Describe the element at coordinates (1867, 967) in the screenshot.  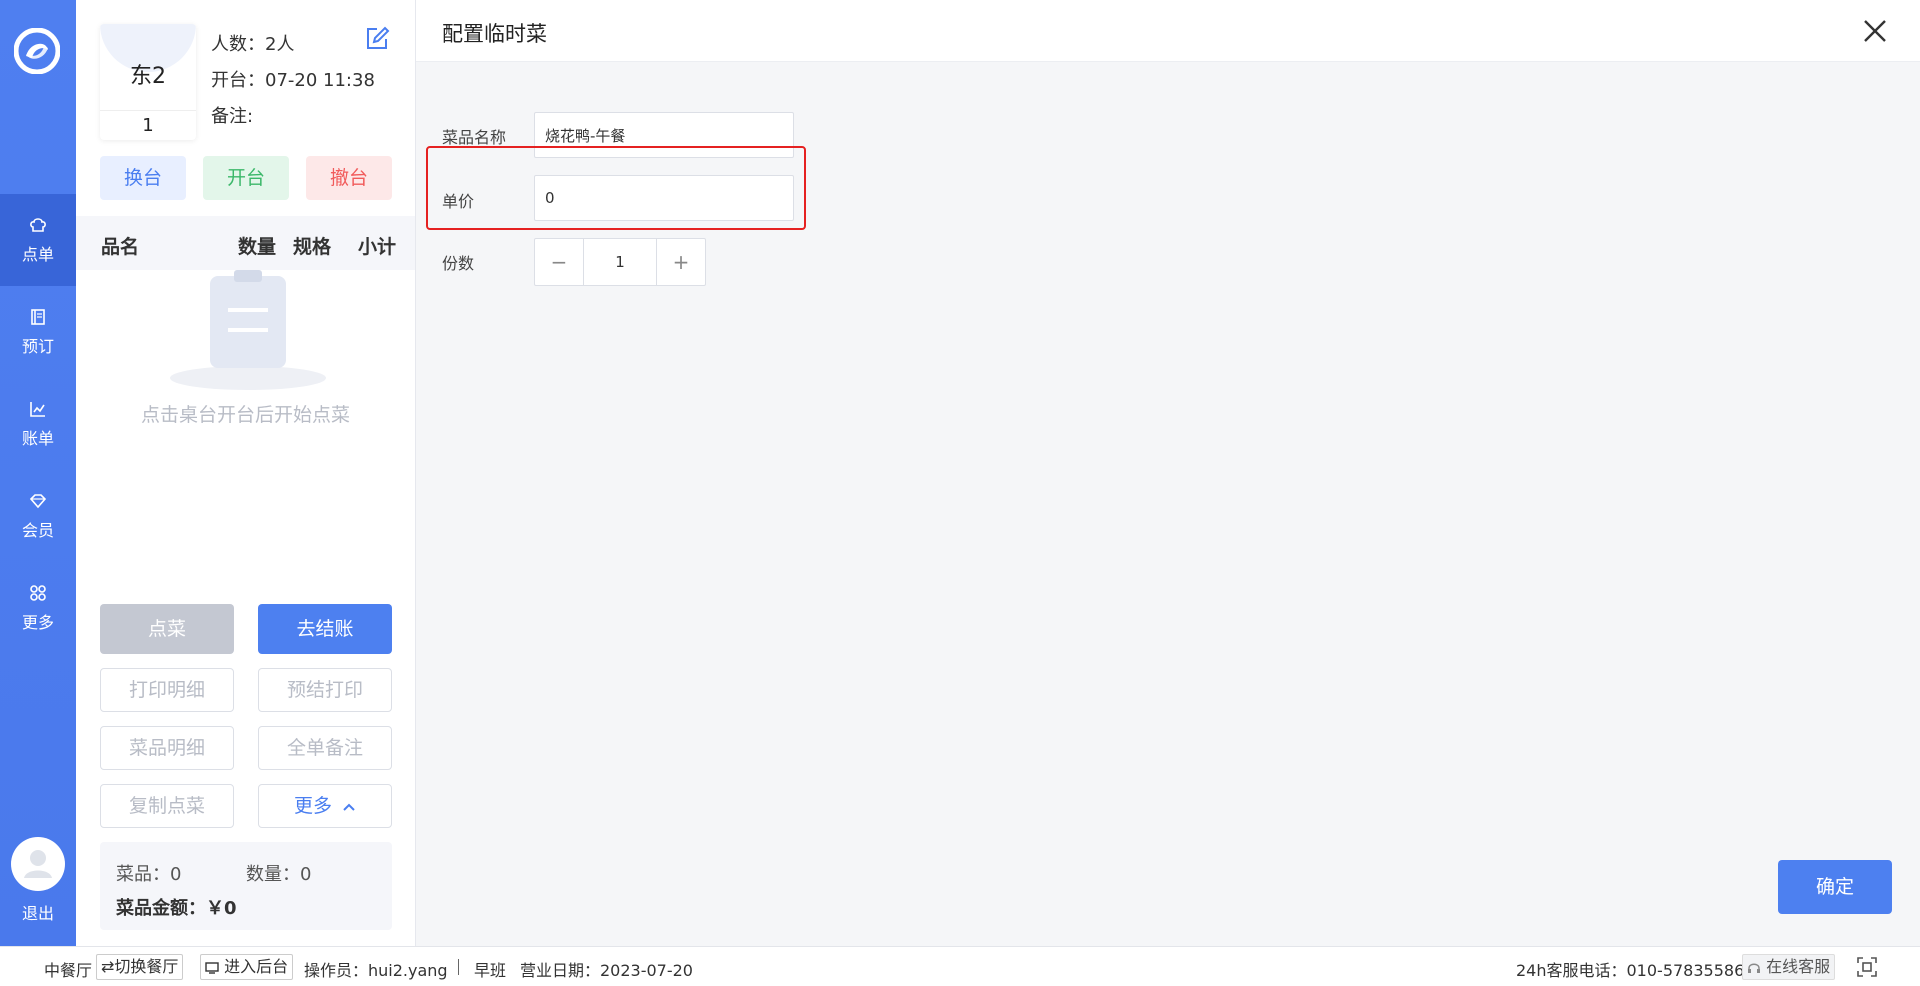
I see `fullscreen-icon` at that location.